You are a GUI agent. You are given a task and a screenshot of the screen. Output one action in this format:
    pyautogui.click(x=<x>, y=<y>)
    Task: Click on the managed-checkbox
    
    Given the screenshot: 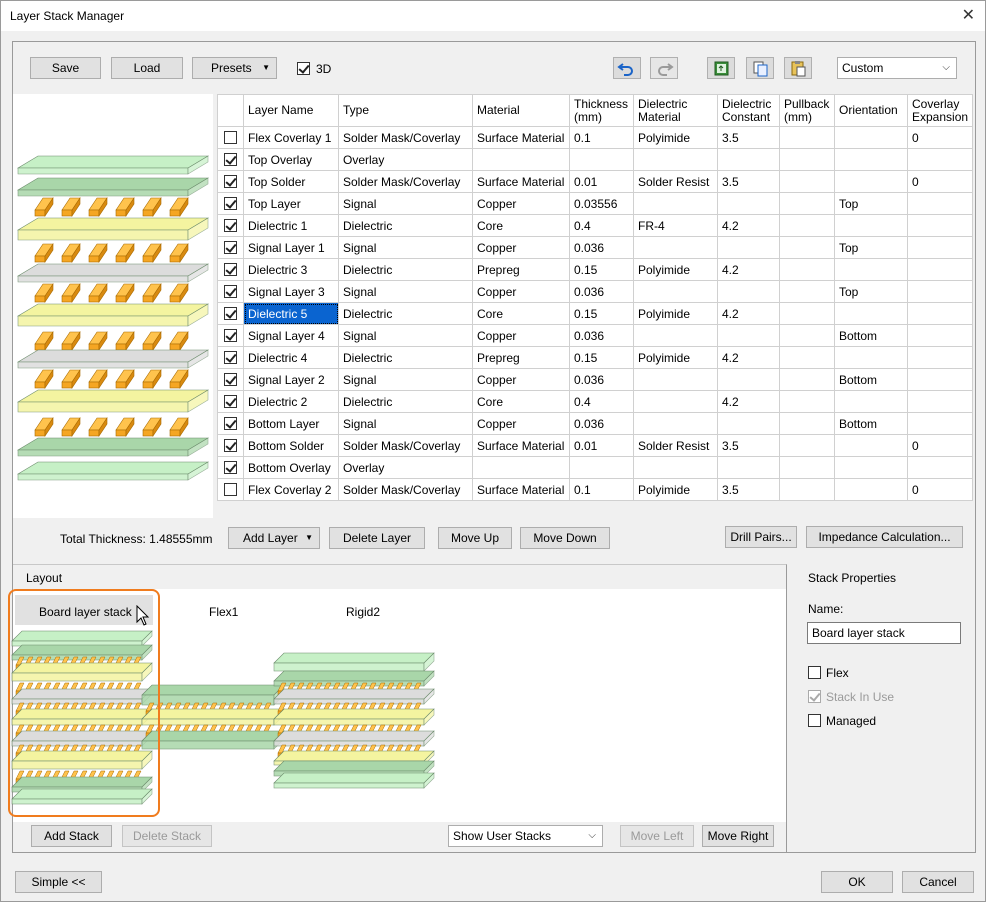 What is the action you would take?
    pyautogui.click(x=814, y=720)
    